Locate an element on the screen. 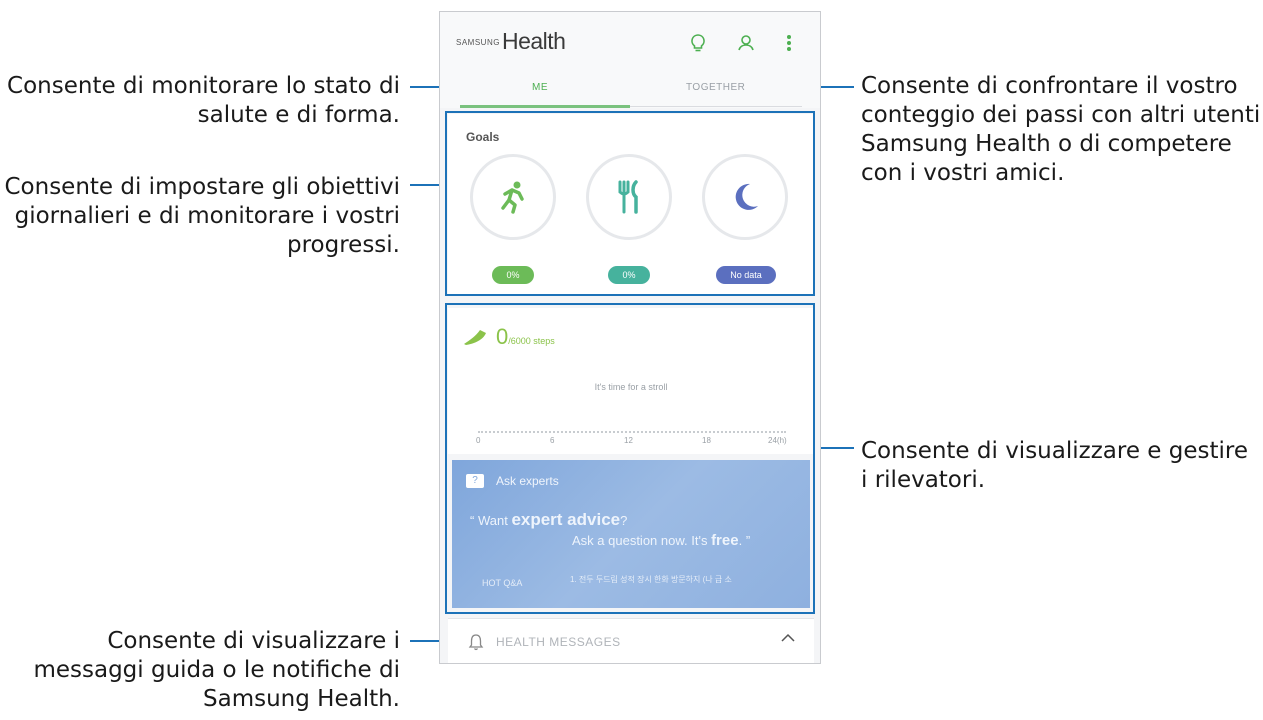  app-title: SAMSUNGHealth is located at coordinates (511, 41).